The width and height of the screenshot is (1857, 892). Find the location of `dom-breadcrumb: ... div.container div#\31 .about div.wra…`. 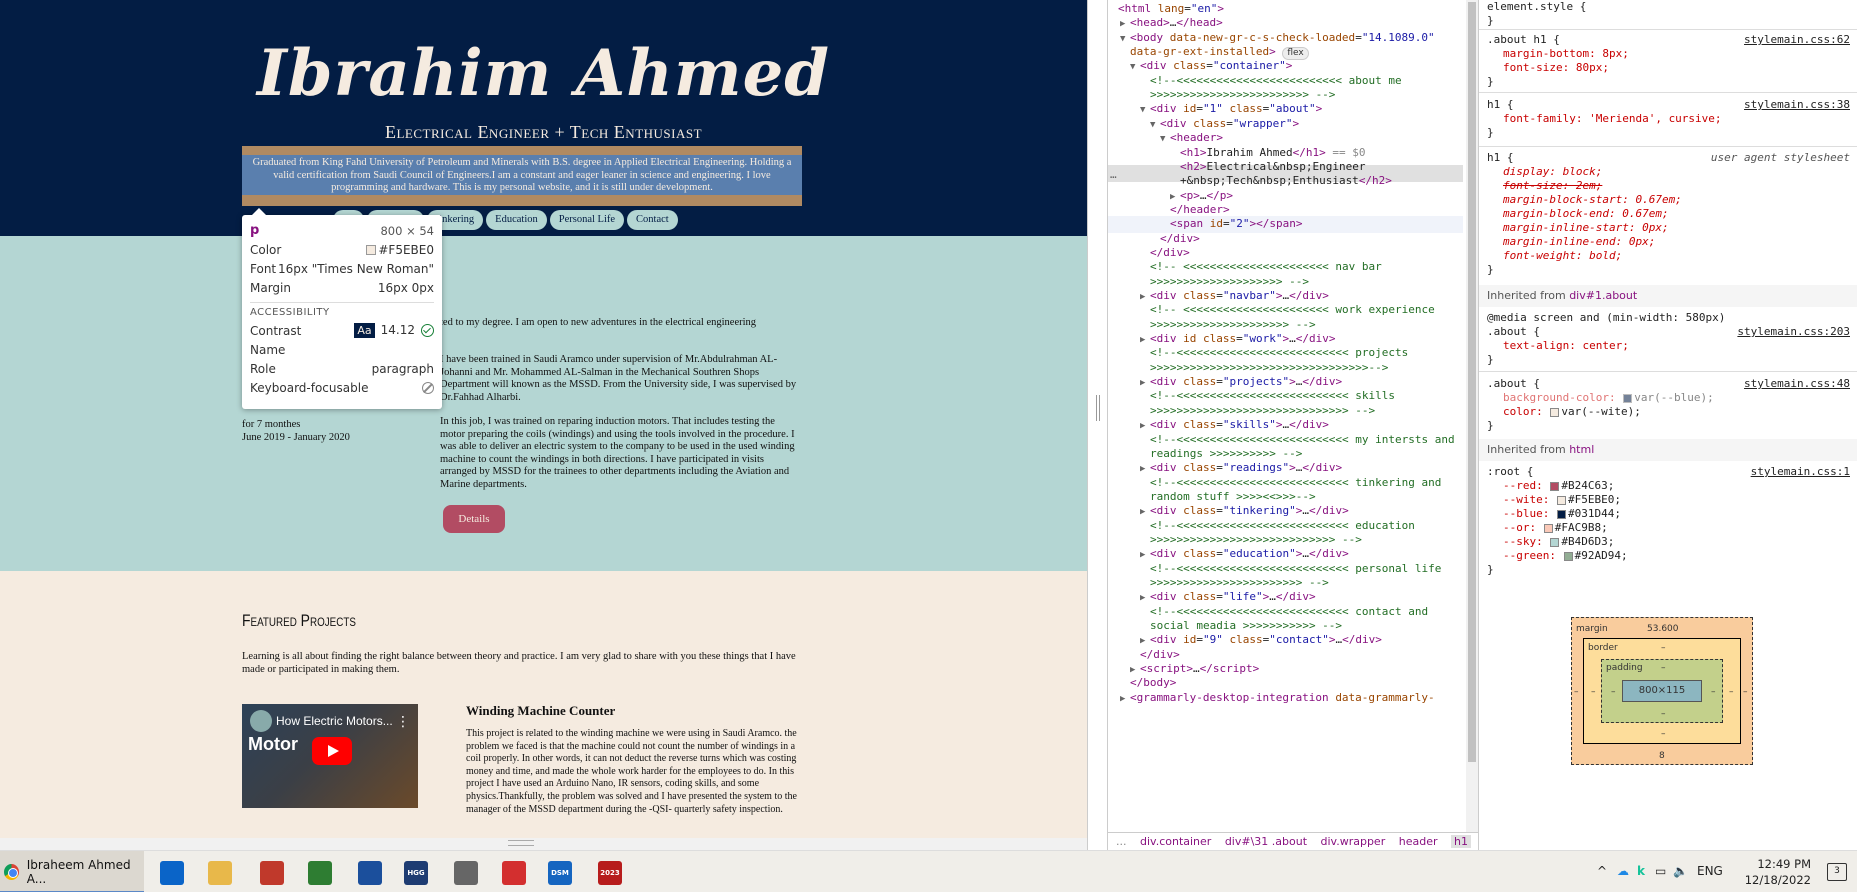

dom-breadcrumb: ... div.container div#\31 .about div.wra… is located at coordinates (1301, 841).